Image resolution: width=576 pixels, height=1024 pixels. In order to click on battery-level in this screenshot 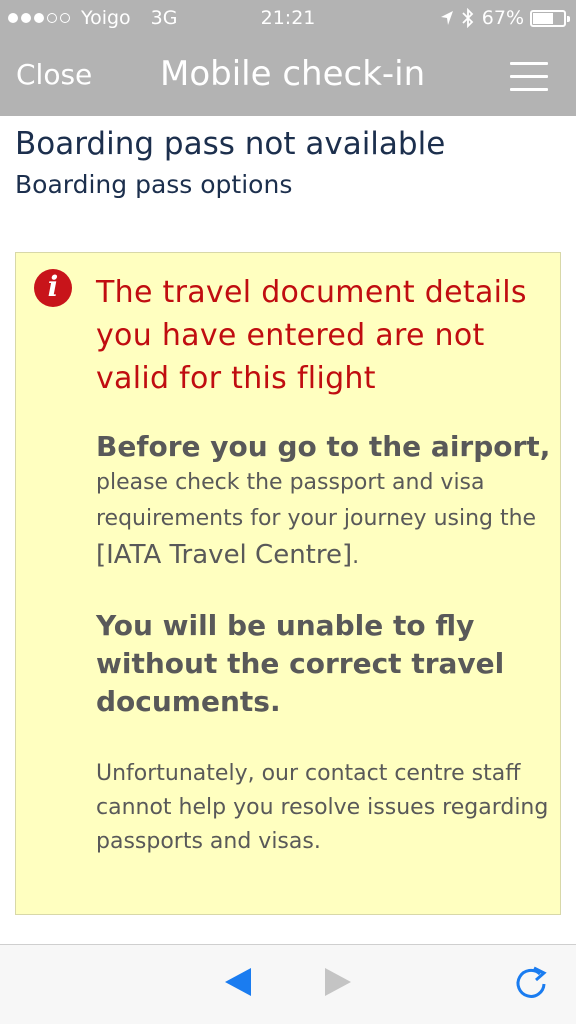, I will do `click(543, 18)`.